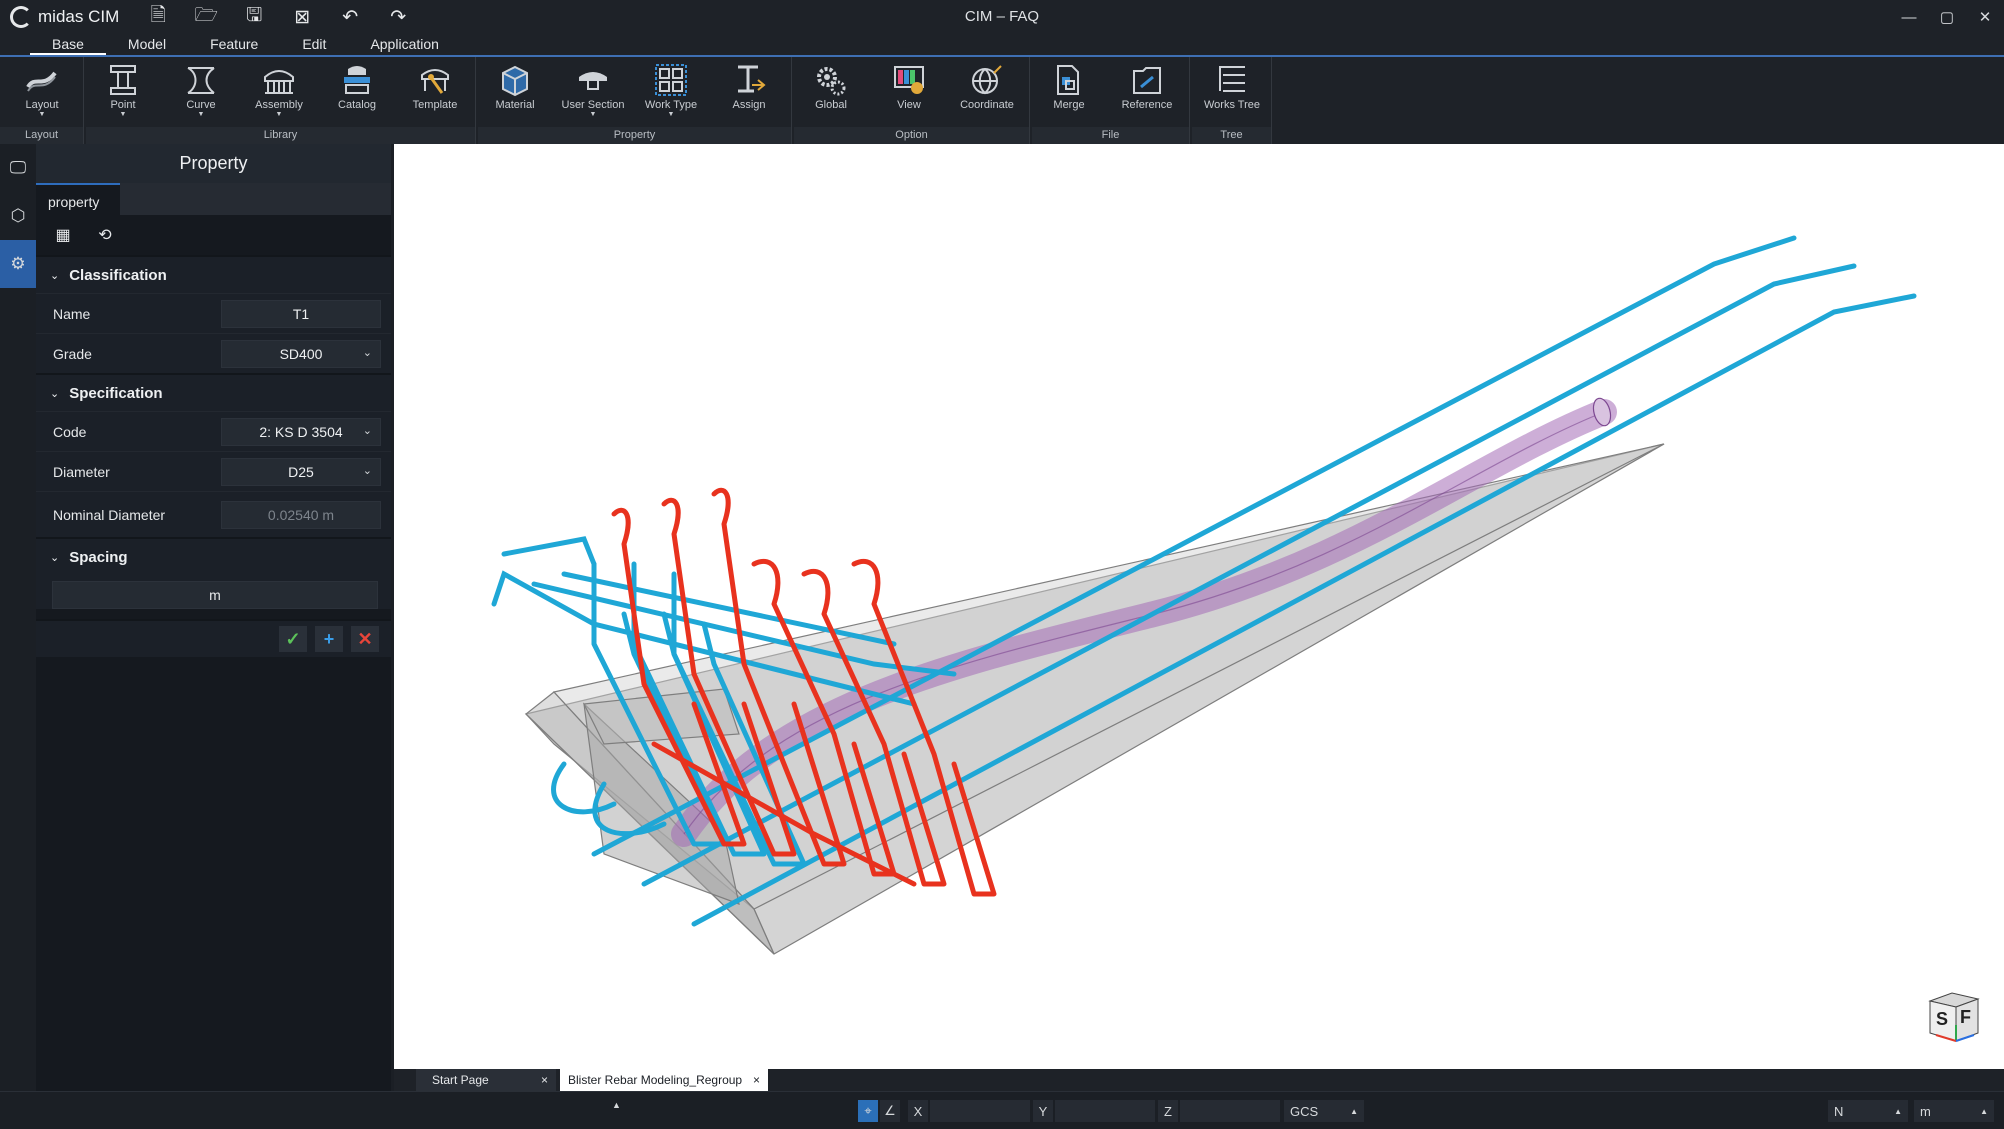 The image size is (2004, 1129). I want to click on user-section-button: User Section ▼, so click(593, 94).